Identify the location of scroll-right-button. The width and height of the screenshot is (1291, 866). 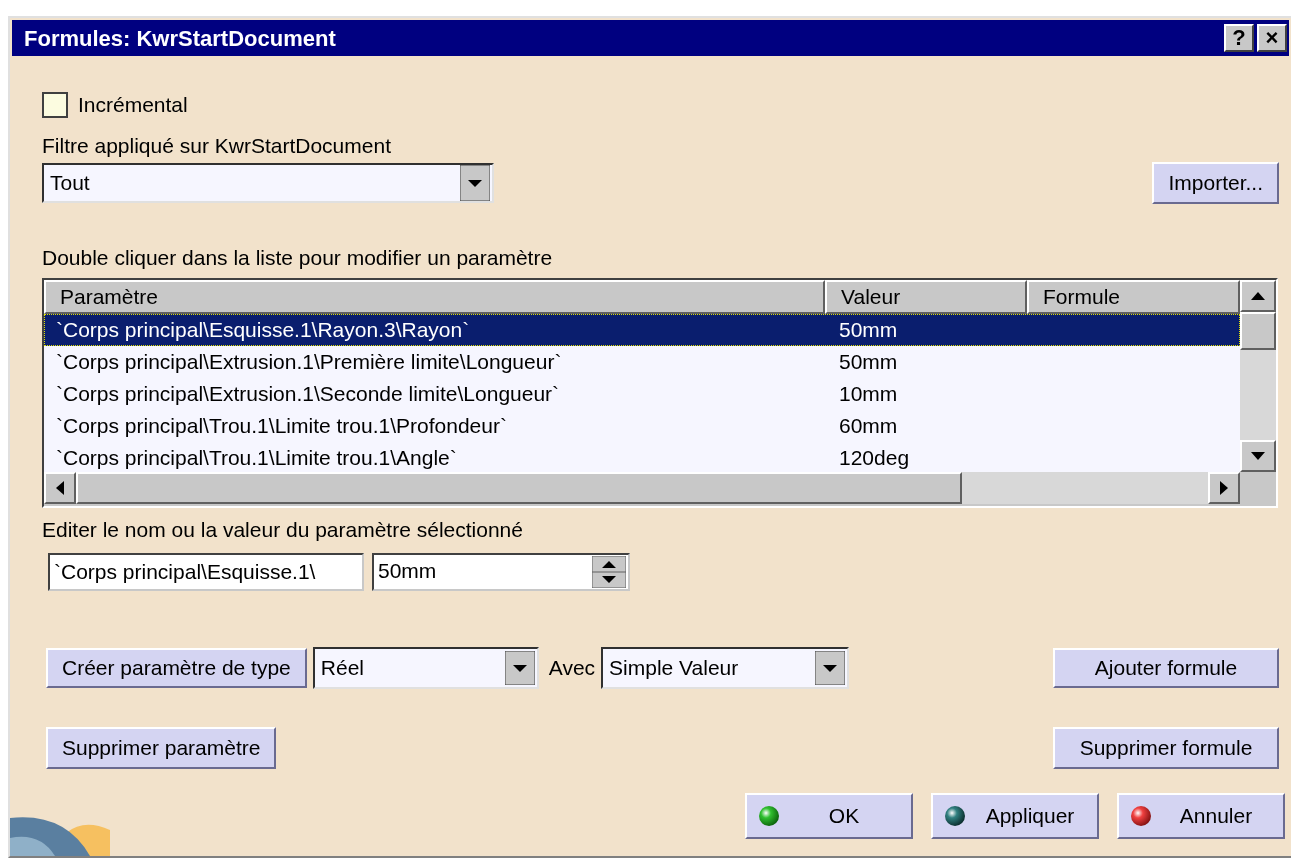
(1224, 487).